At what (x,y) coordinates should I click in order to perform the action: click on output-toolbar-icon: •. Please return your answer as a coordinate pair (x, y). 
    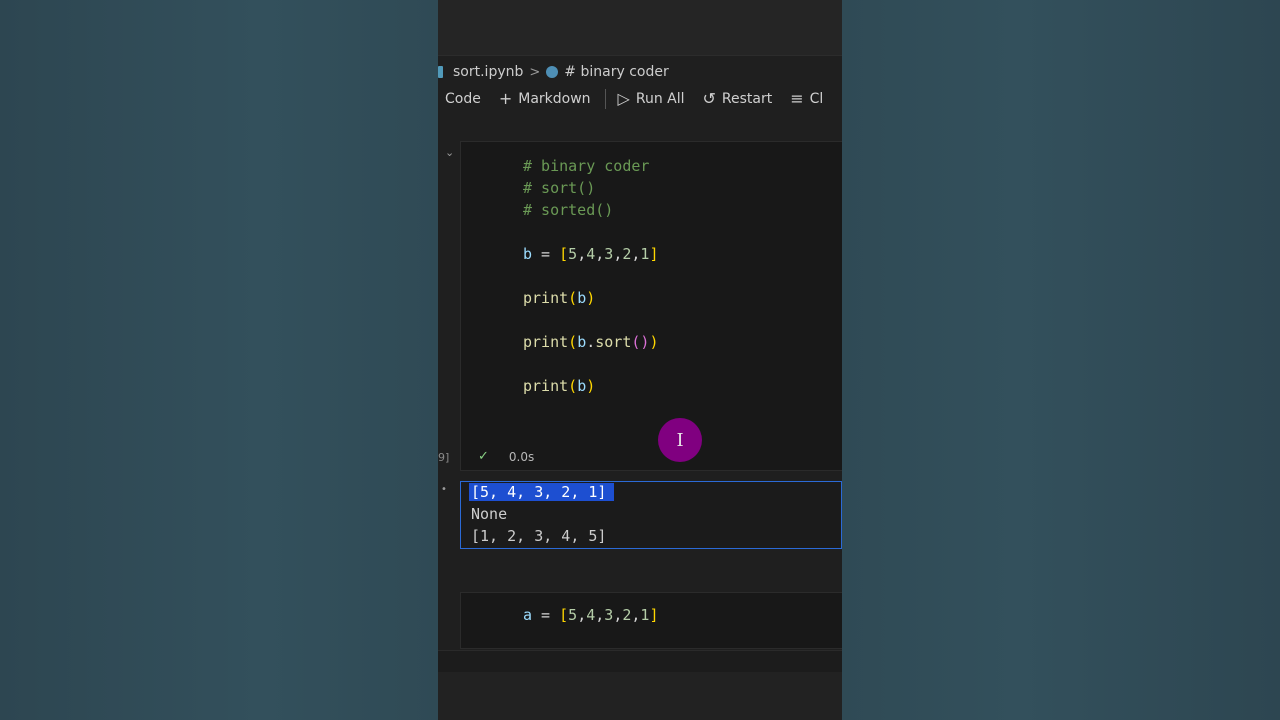
    Looking at the image, I should click on (444, 489).